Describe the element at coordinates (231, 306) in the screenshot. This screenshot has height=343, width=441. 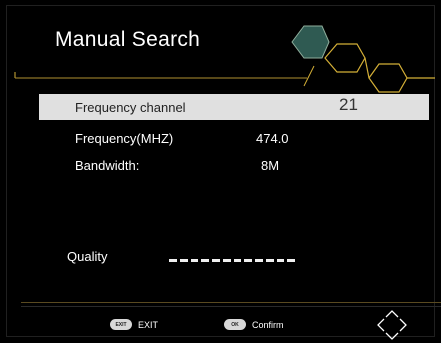
I see `footer-divider-shadow` at that location.